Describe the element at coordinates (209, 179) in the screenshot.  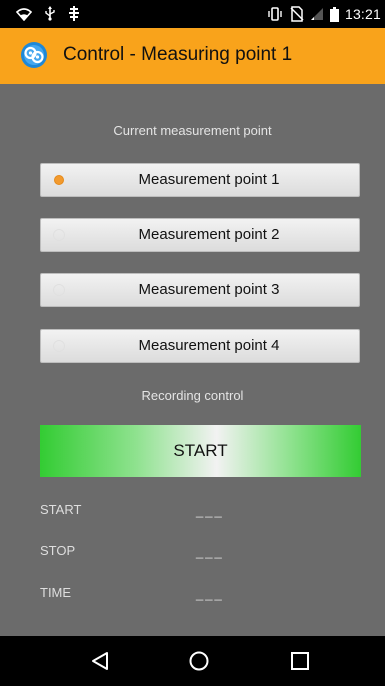
I see `measurement-point-label: Measurement point 1` at that location.